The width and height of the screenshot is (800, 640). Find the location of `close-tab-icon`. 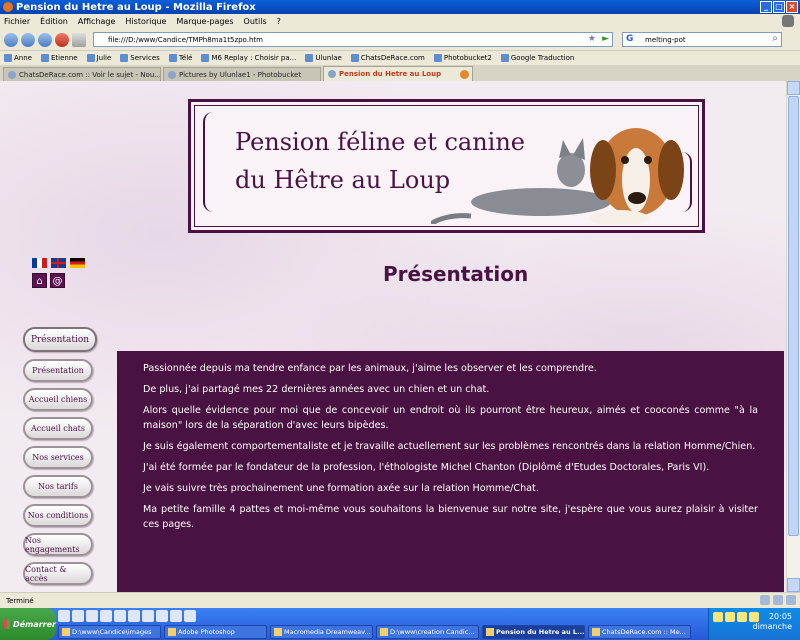

close-tab-icon is located at coordinates (464, 74).